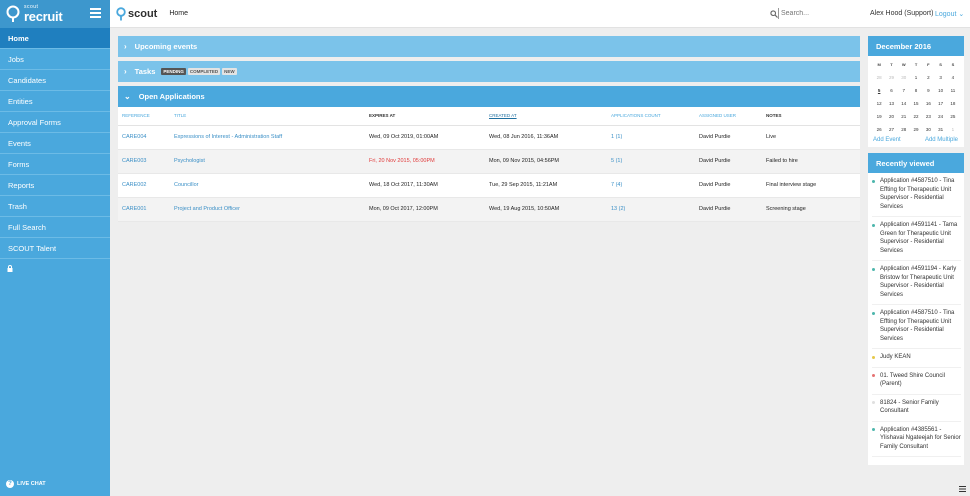 Image resolution: width=970 pixels, height=496 pixels. Describe the element at coordinates (489, 71) in the screenshot. I see `tasks-panel: › Tasks PENDING COMPLETED NEW` at that location.